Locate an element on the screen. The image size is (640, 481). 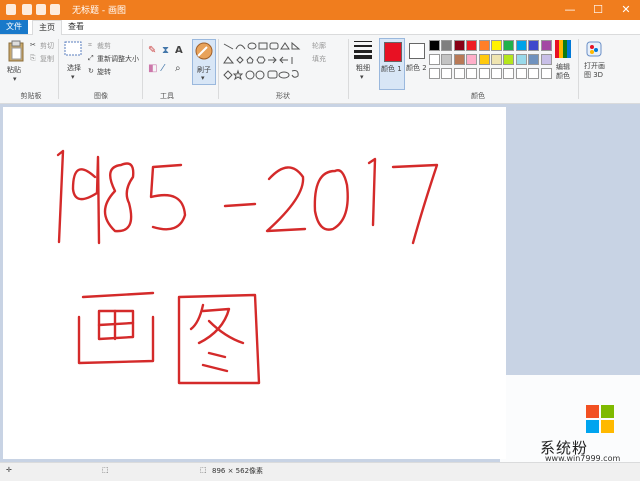
title-bar: 无标题 - 画图 — ☐ ✕ is located at coordinates (320, 10).